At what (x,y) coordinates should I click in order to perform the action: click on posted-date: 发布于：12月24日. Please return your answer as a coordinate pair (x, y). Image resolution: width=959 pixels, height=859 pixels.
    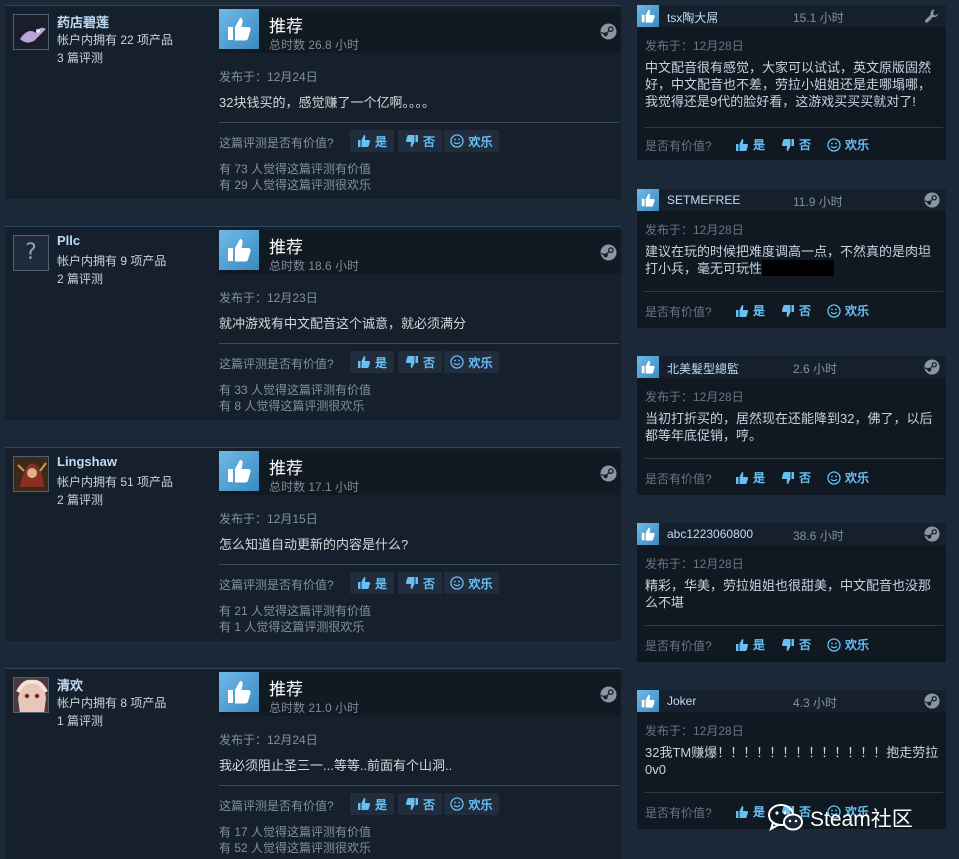
    Looking at the image, I should click on (268, 740).